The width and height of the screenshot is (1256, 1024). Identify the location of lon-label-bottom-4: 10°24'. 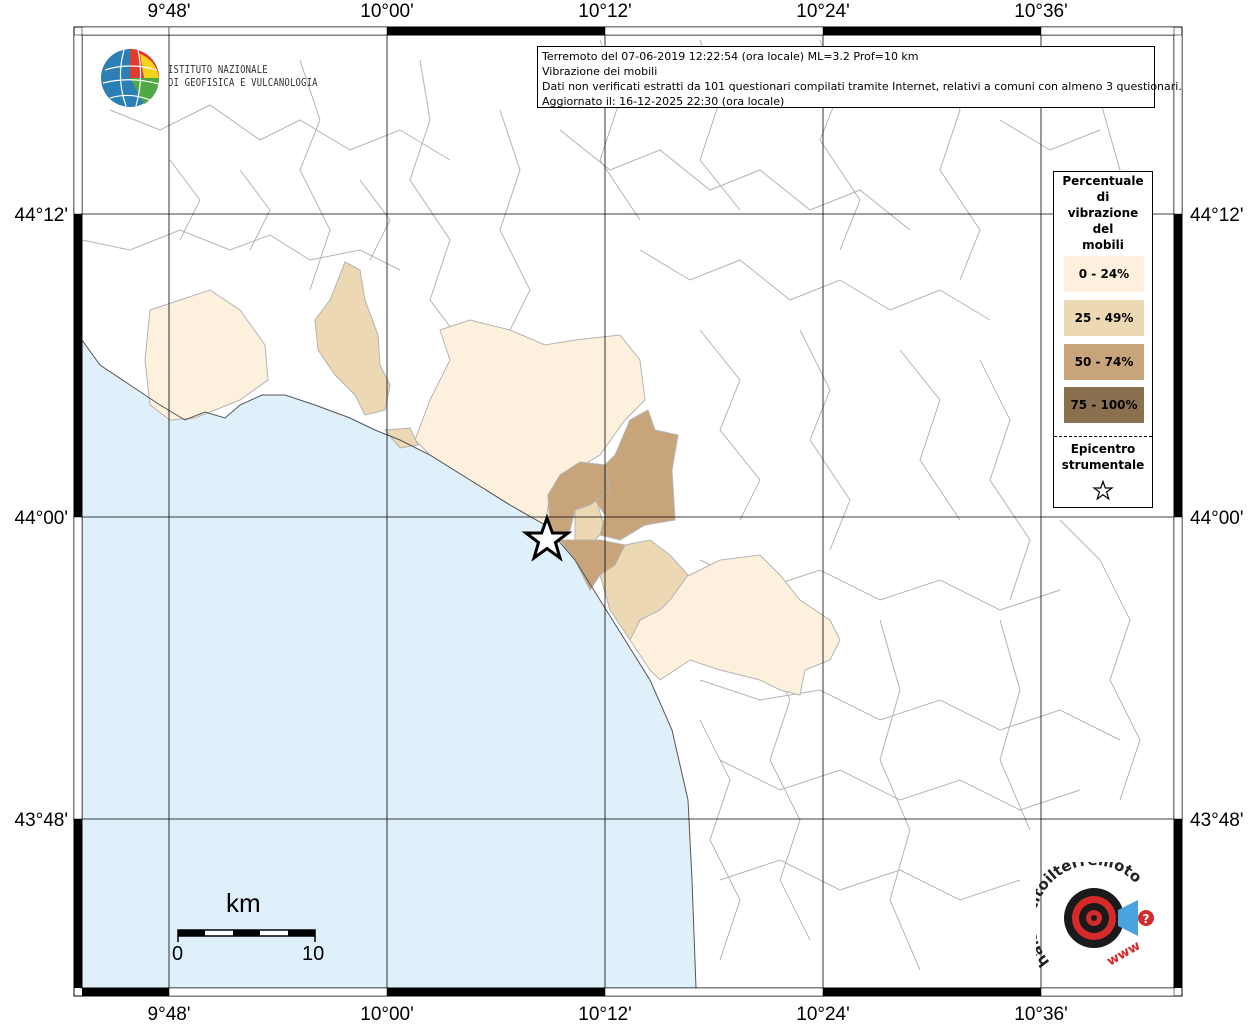
(823, 1014).